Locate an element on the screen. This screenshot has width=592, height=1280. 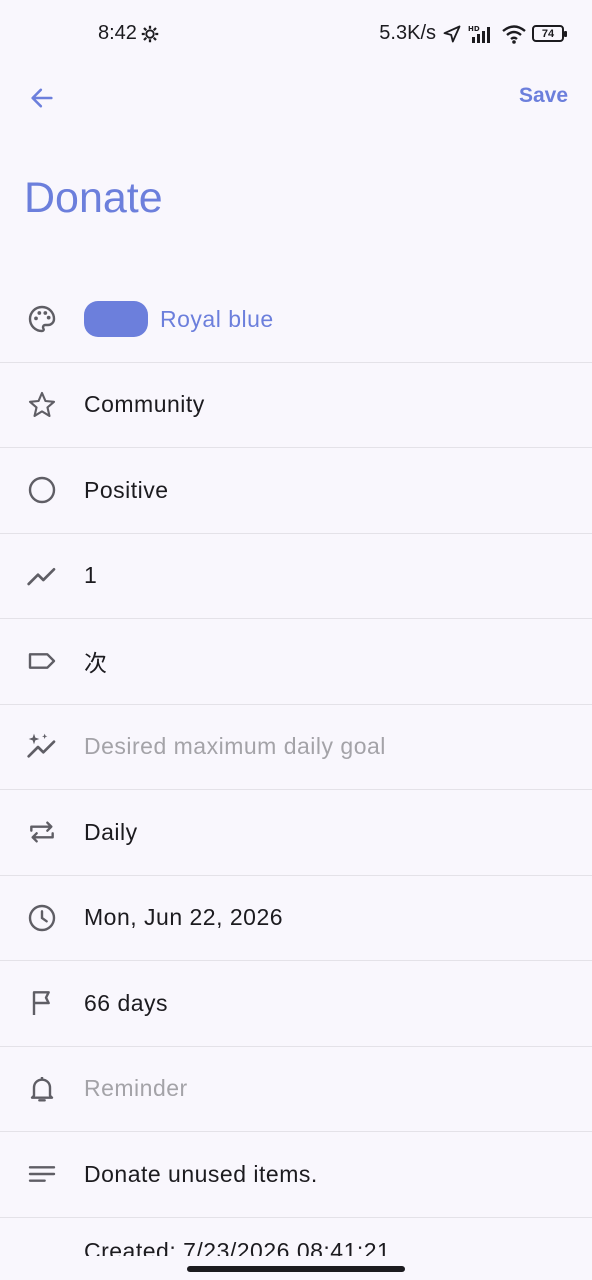
bell-icon is located at coordinates (42, 1089).